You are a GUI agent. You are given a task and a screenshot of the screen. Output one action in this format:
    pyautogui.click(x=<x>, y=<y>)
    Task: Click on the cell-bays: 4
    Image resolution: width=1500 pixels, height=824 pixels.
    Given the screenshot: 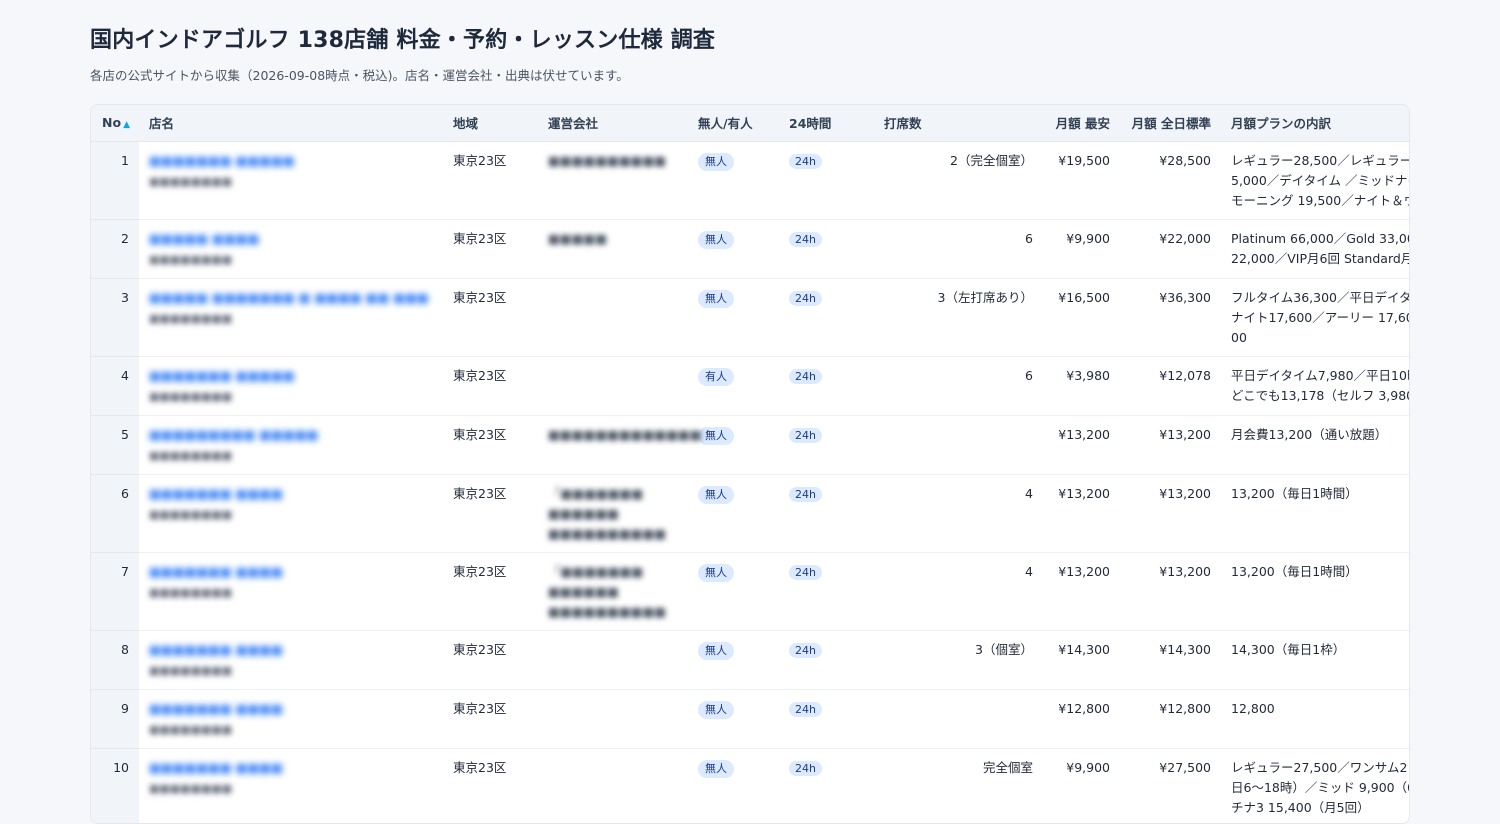 What is the action you would take?
    pyautogui.click(x=958, y=591)
    